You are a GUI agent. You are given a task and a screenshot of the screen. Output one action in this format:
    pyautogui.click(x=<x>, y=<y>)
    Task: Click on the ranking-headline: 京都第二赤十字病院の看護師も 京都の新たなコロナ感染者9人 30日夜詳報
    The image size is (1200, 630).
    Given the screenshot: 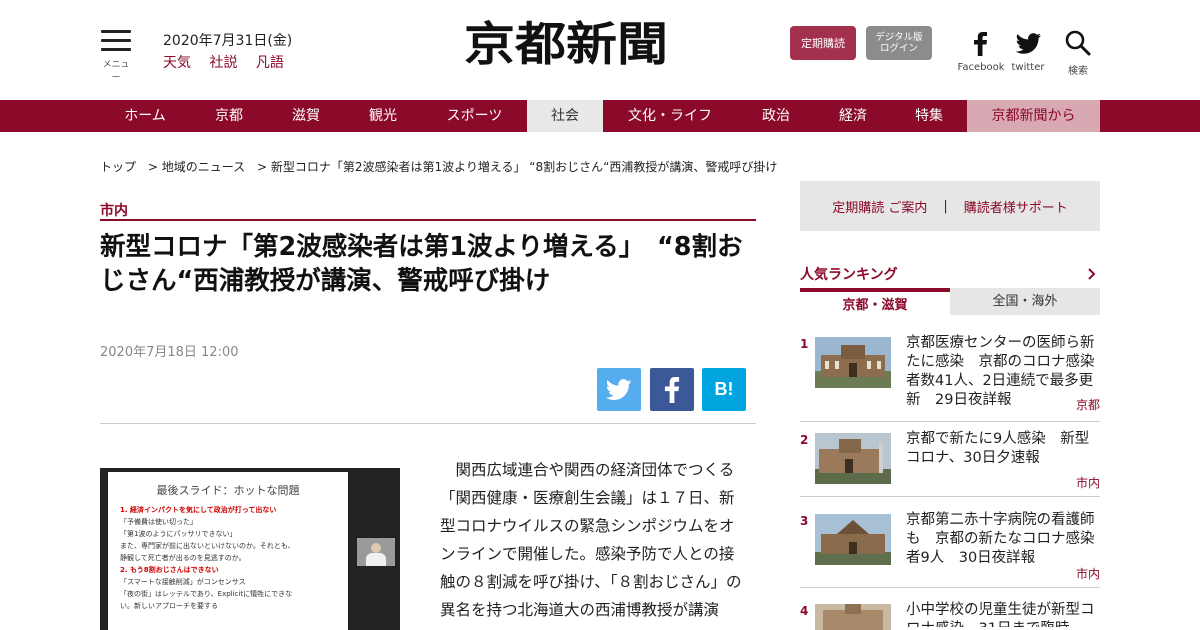 What is the action you would take?
    pyautogui.click(x=1000, y=539)
    